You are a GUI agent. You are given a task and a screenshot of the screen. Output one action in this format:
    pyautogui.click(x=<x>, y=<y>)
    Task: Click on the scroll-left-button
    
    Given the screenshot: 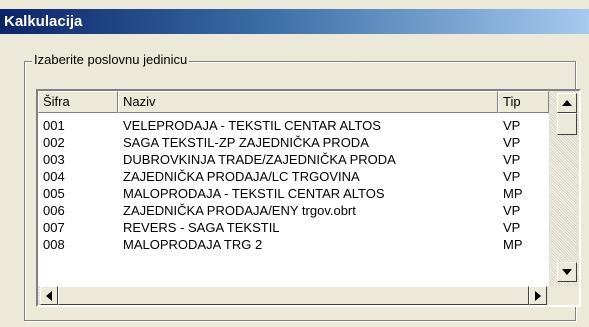 What is the action you would take?
    pyautogui.click(x=49, y=295)
    